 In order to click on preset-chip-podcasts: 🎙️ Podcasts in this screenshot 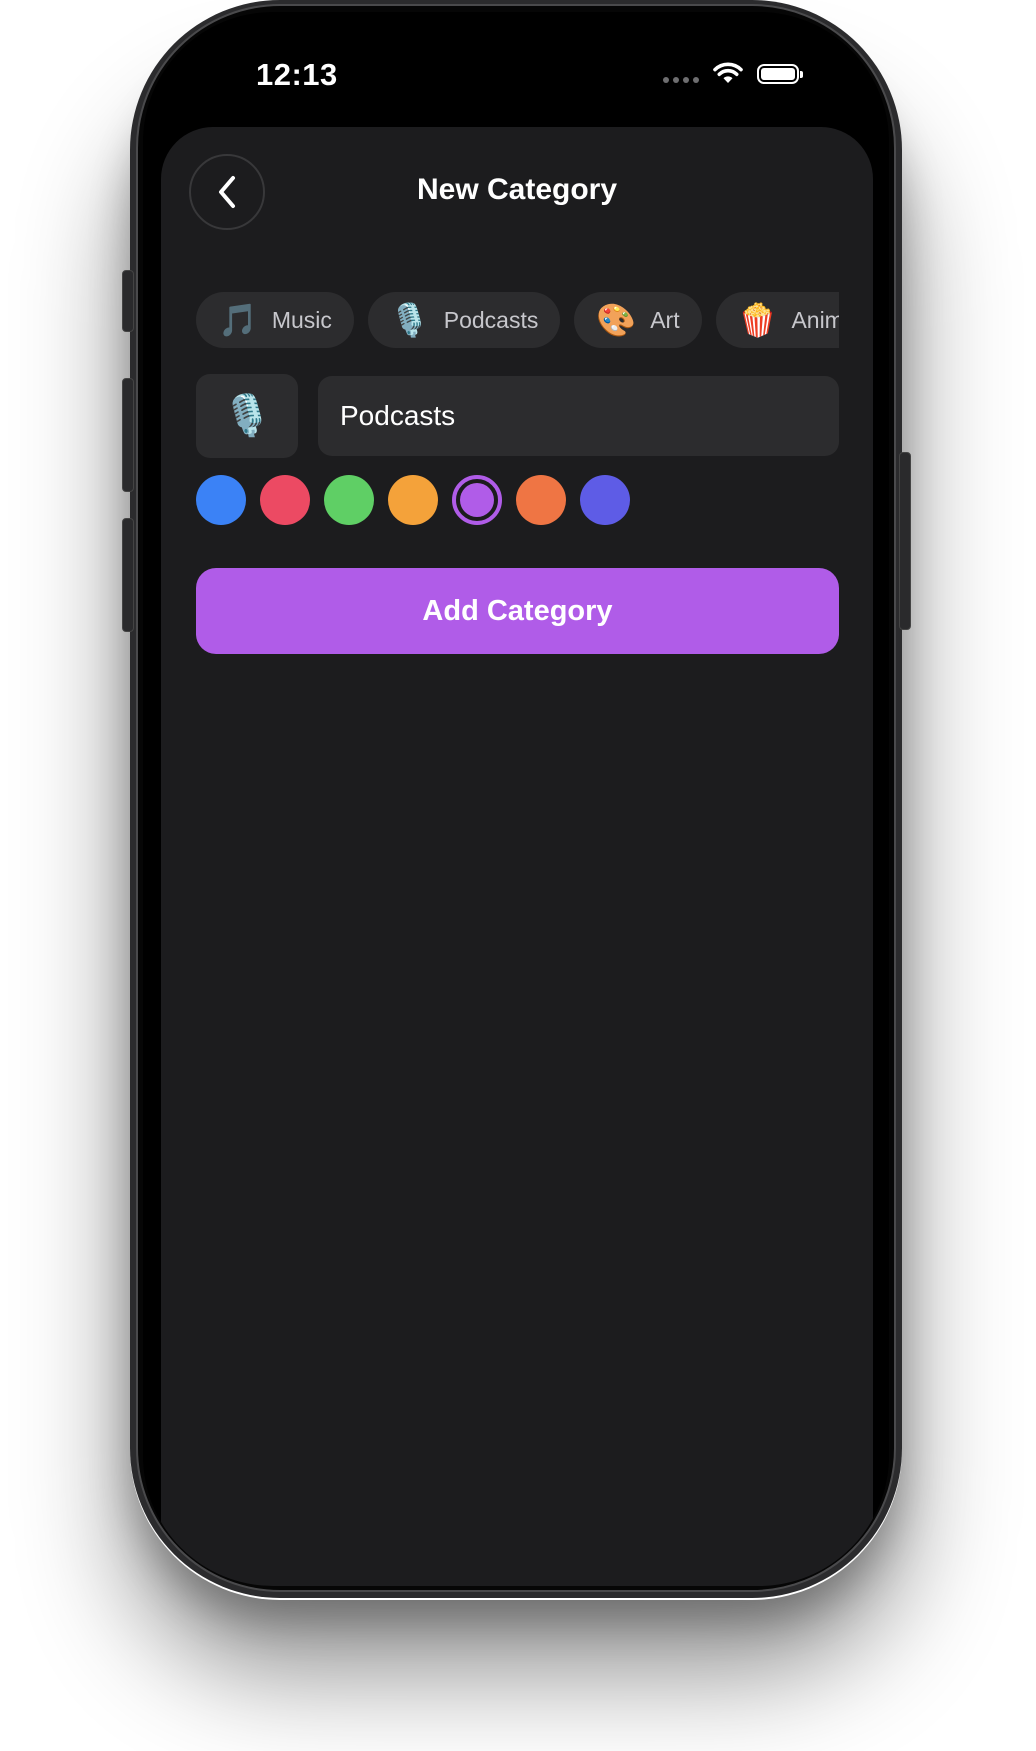, I will do `click(464, 320)`.